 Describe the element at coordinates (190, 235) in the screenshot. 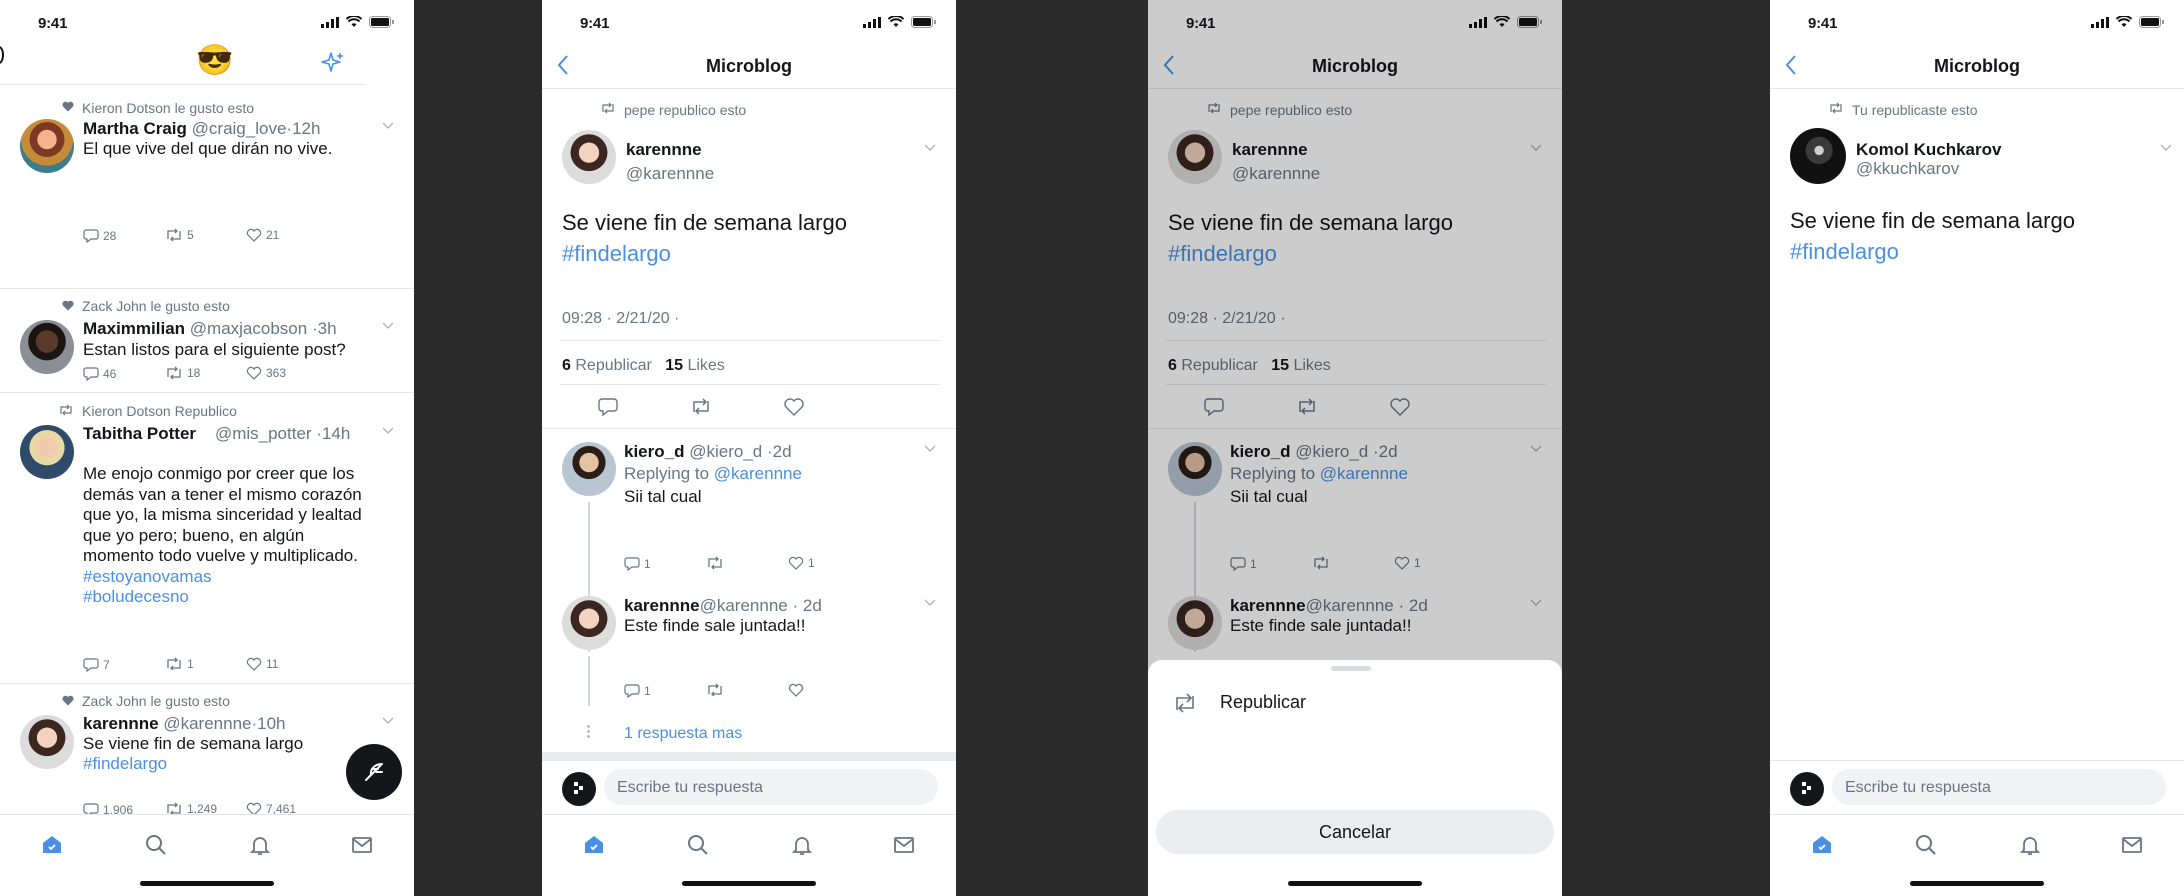

I see `retweet-count: 5` at that location.